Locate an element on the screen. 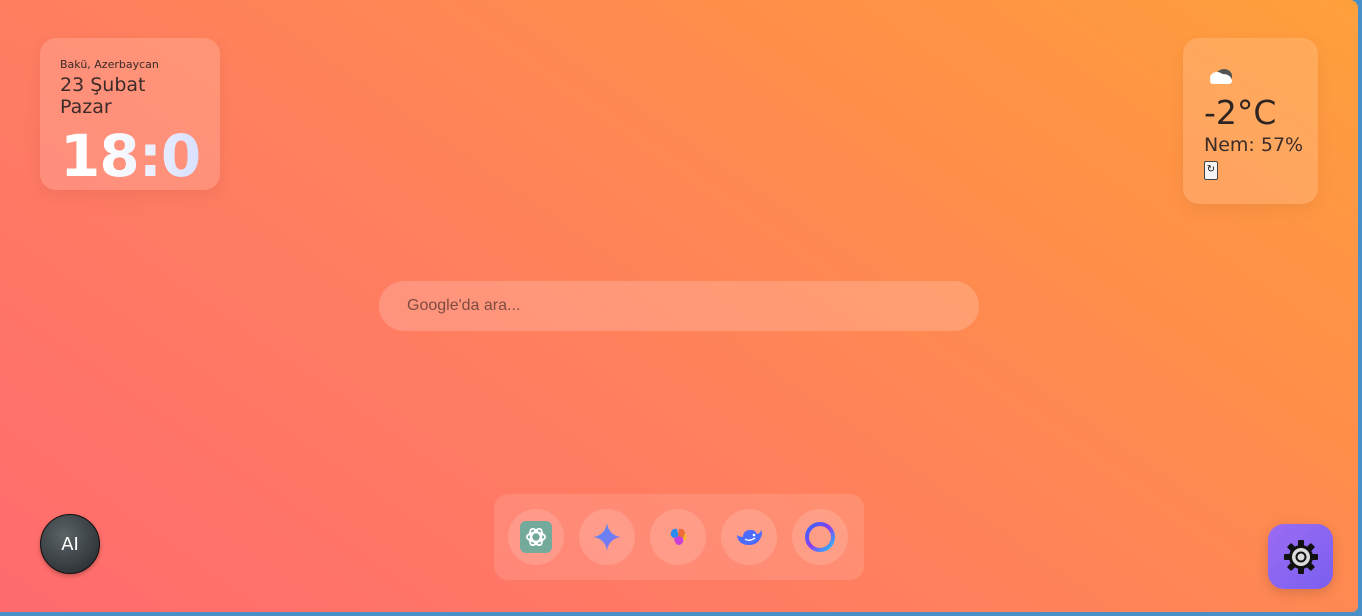  gemini-sparkle-icon is located at coordinates (607, 537).